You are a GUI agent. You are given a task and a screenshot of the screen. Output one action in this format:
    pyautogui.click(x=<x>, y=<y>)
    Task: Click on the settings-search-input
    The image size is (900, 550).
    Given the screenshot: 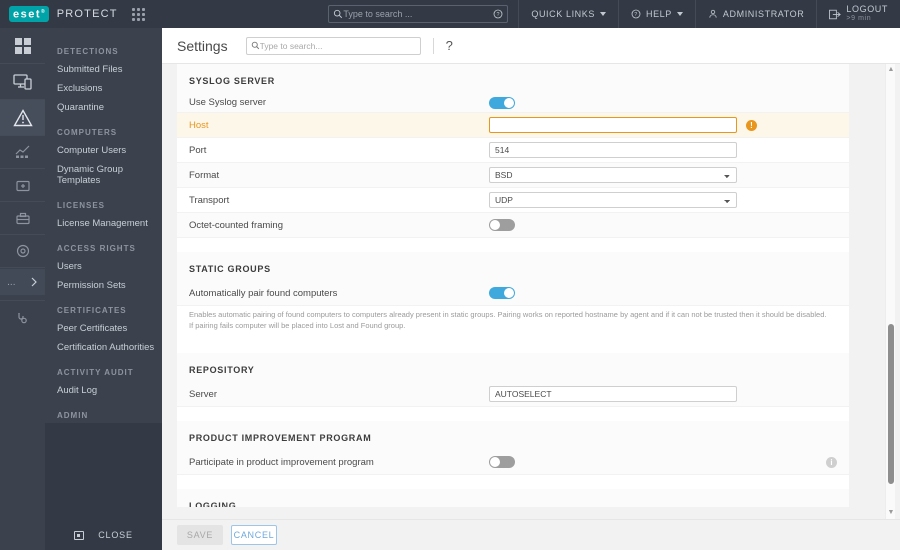 What is the action you would take?
    pyautogui.click(x=337, y=45)
    